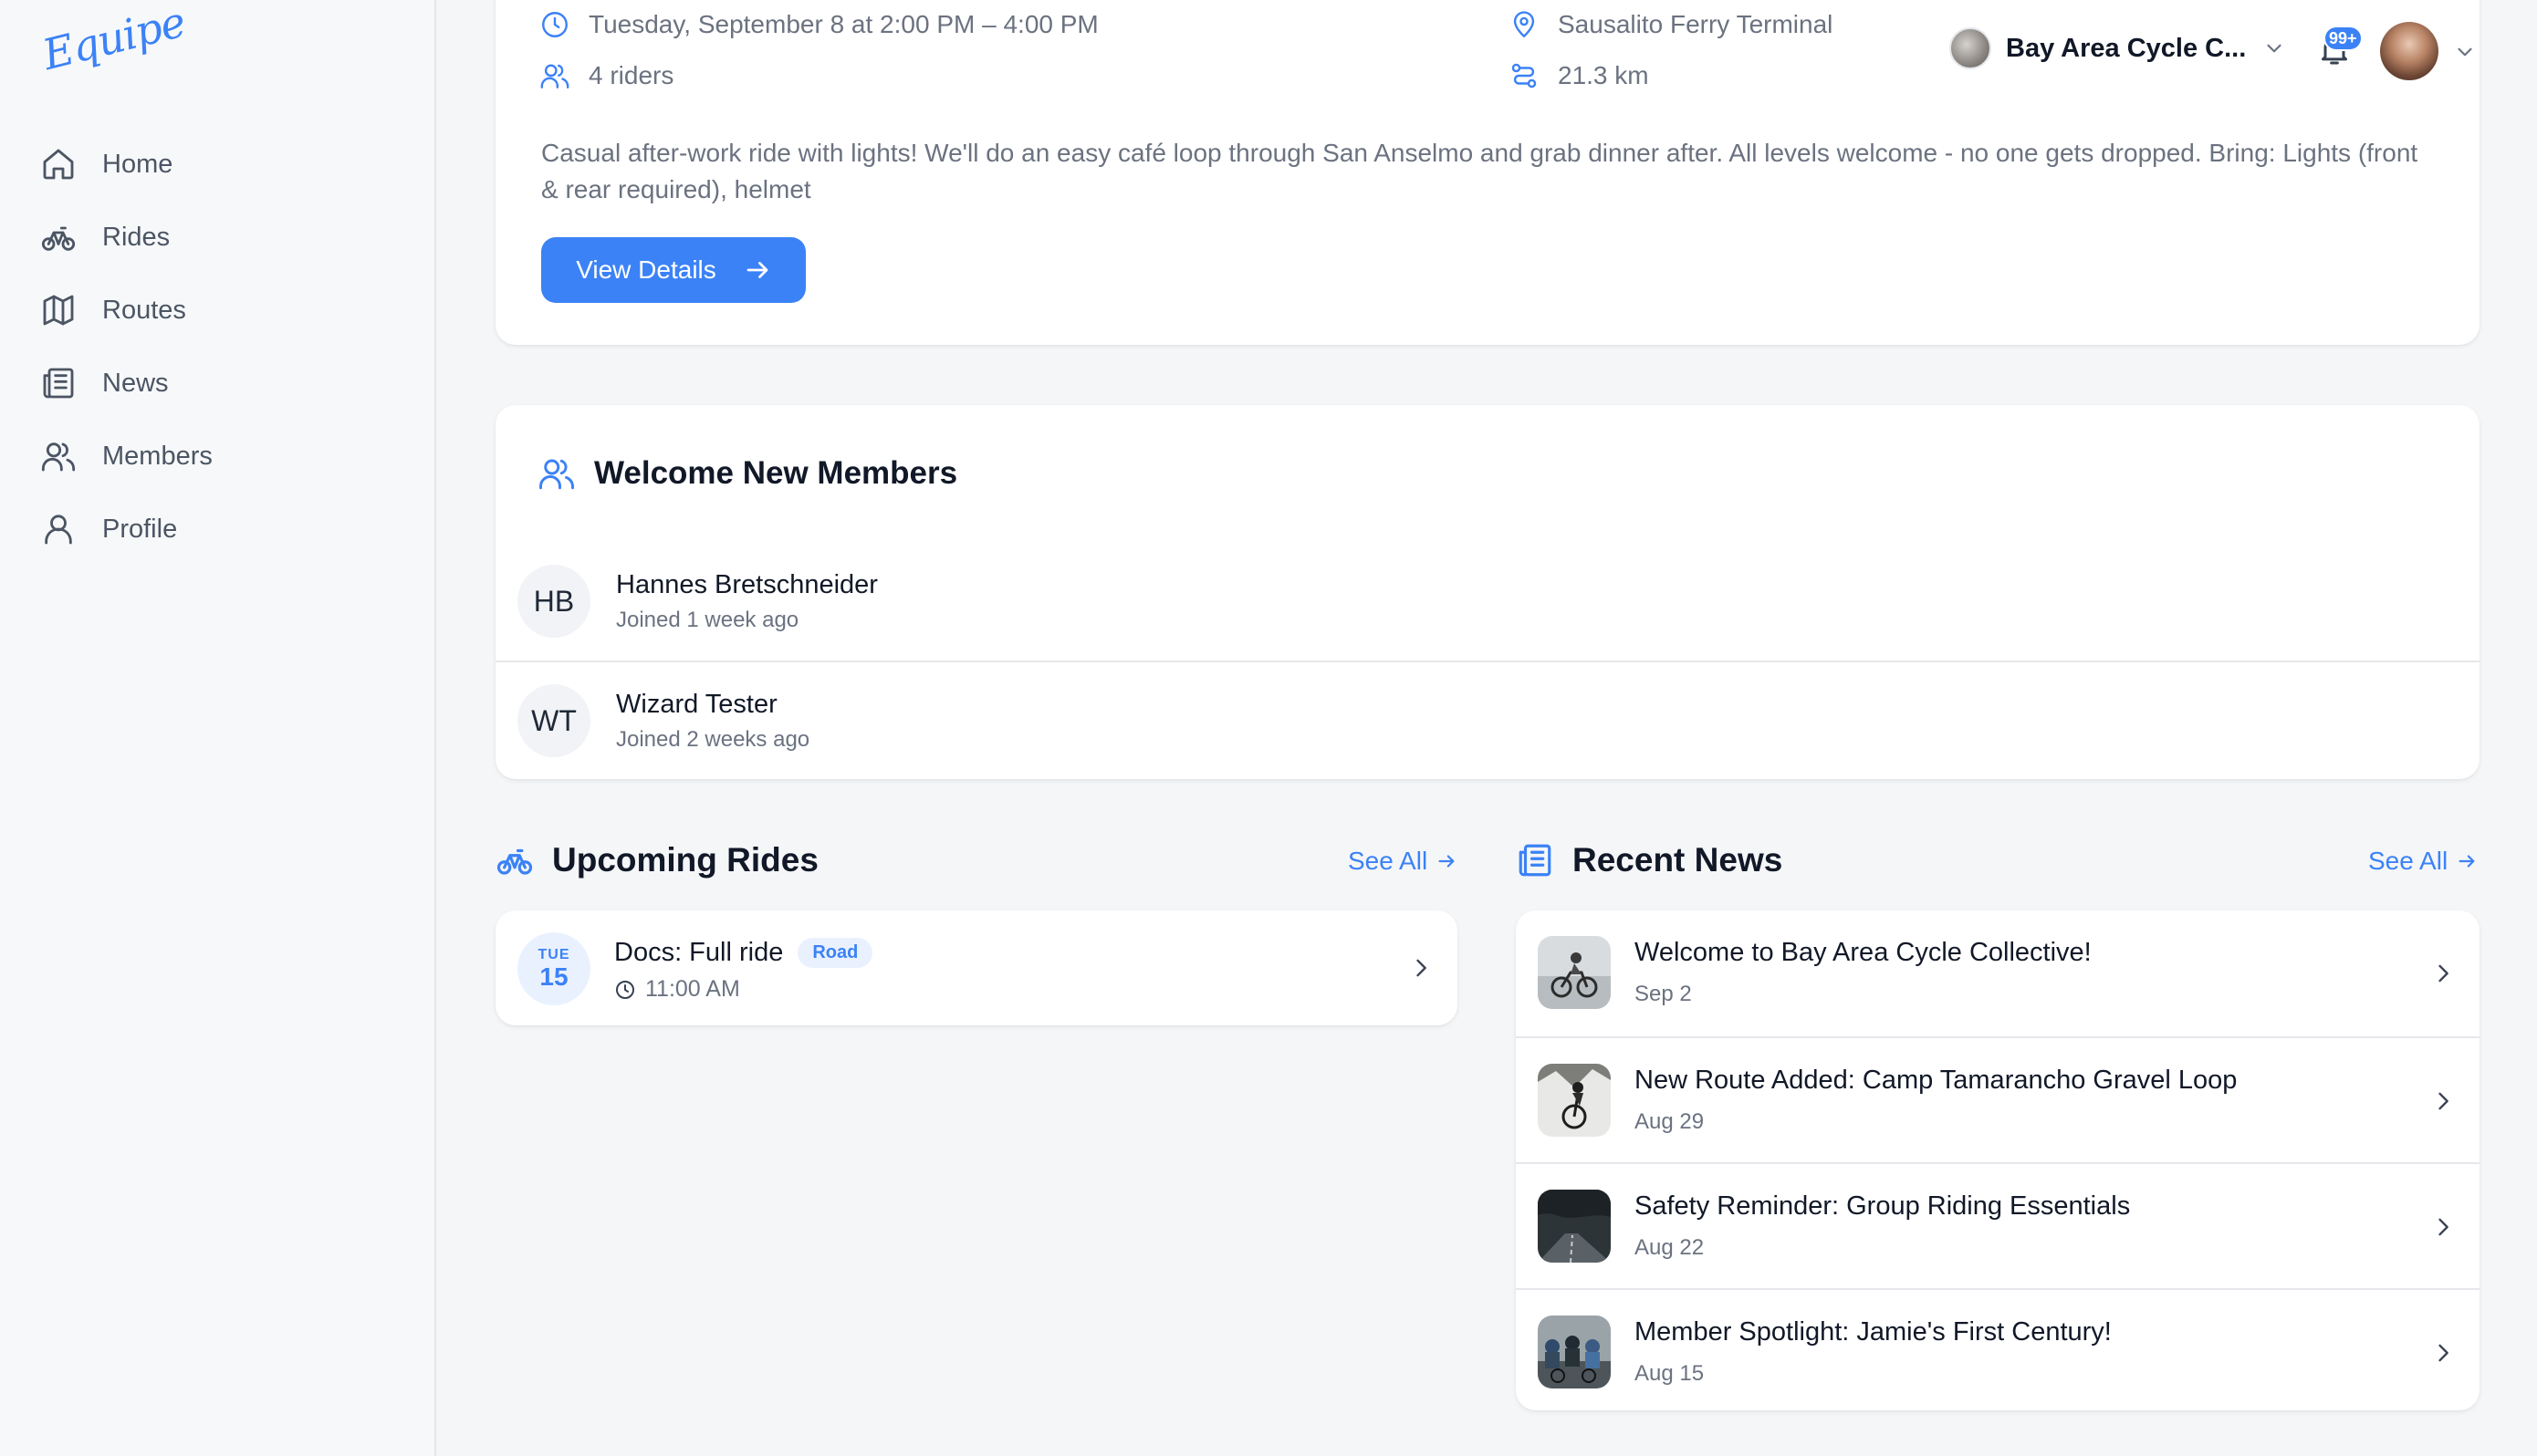 This screenshot has width=2537, height=1456. What do you see at coordinates (554, 977) in the screenshot?
I see `ride-day-number: 15` at bounding box center [554, 977].